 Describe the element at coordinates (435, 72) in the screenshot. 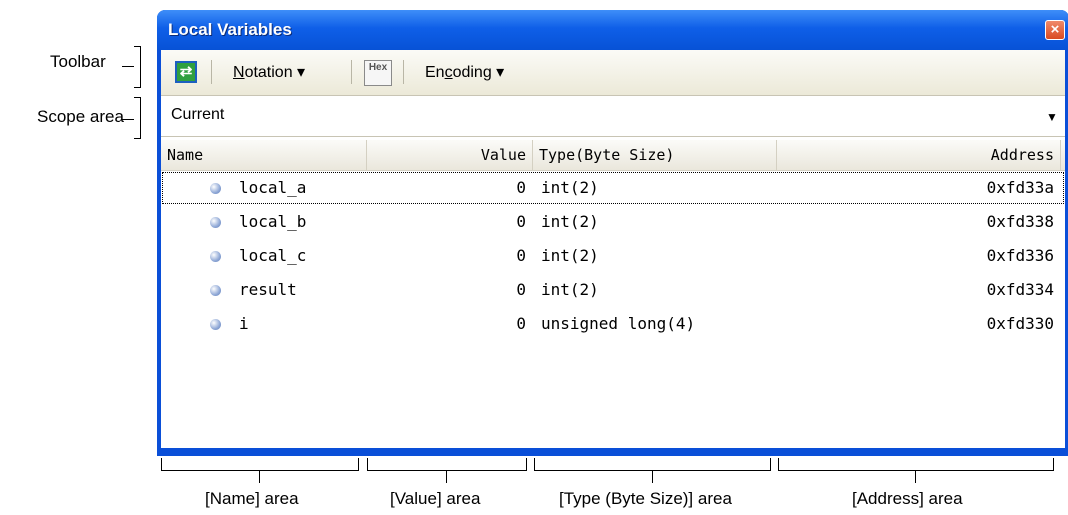

I see `encoding-label-pre: En` at that location.